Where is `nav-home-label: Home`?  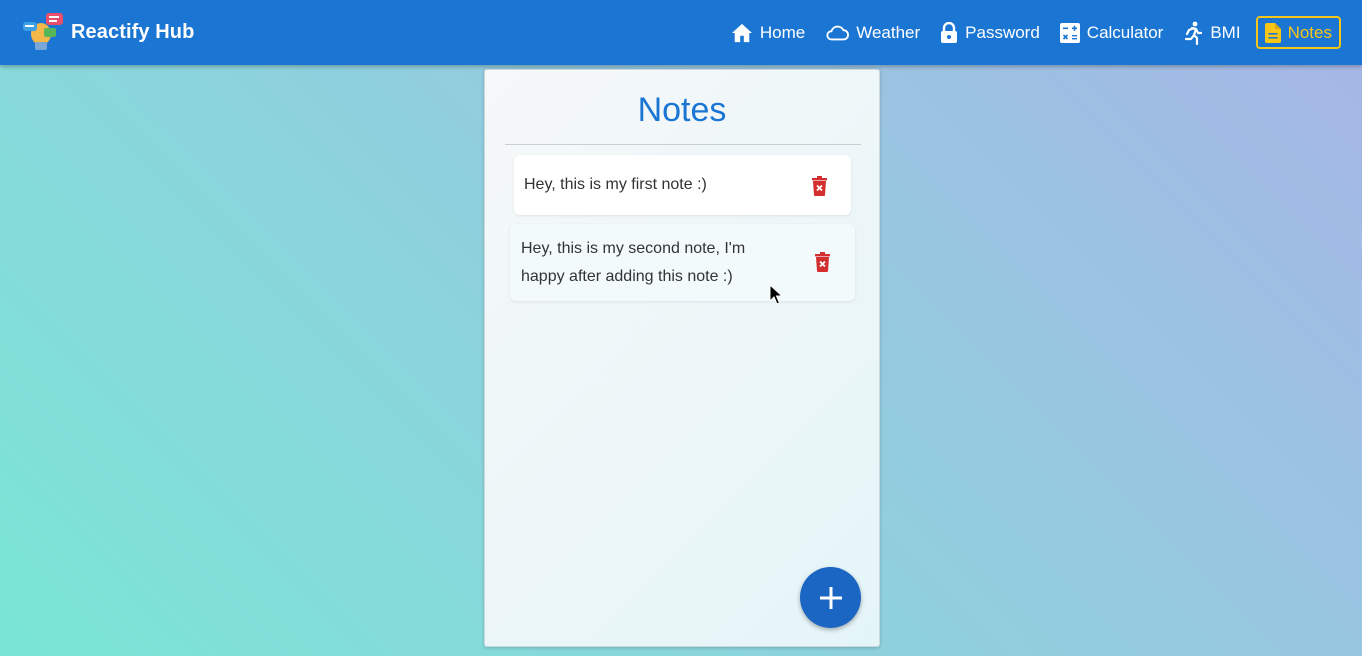 nav-home-label: Home is located at coordinates (782, 32).